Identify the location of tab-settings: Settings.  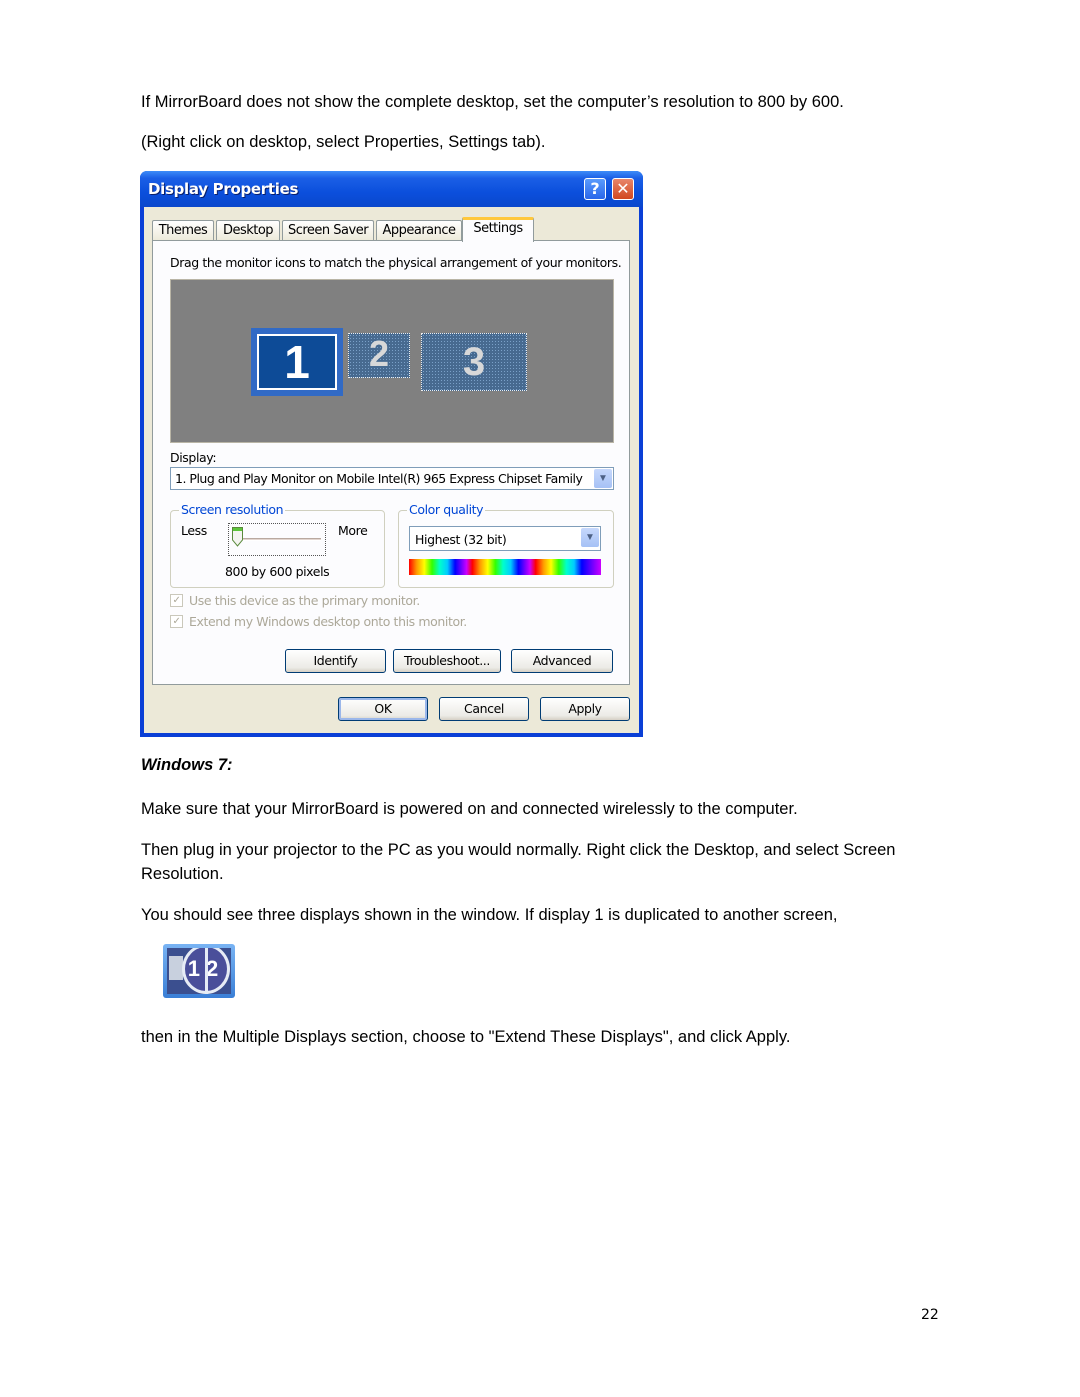
(498, 229).